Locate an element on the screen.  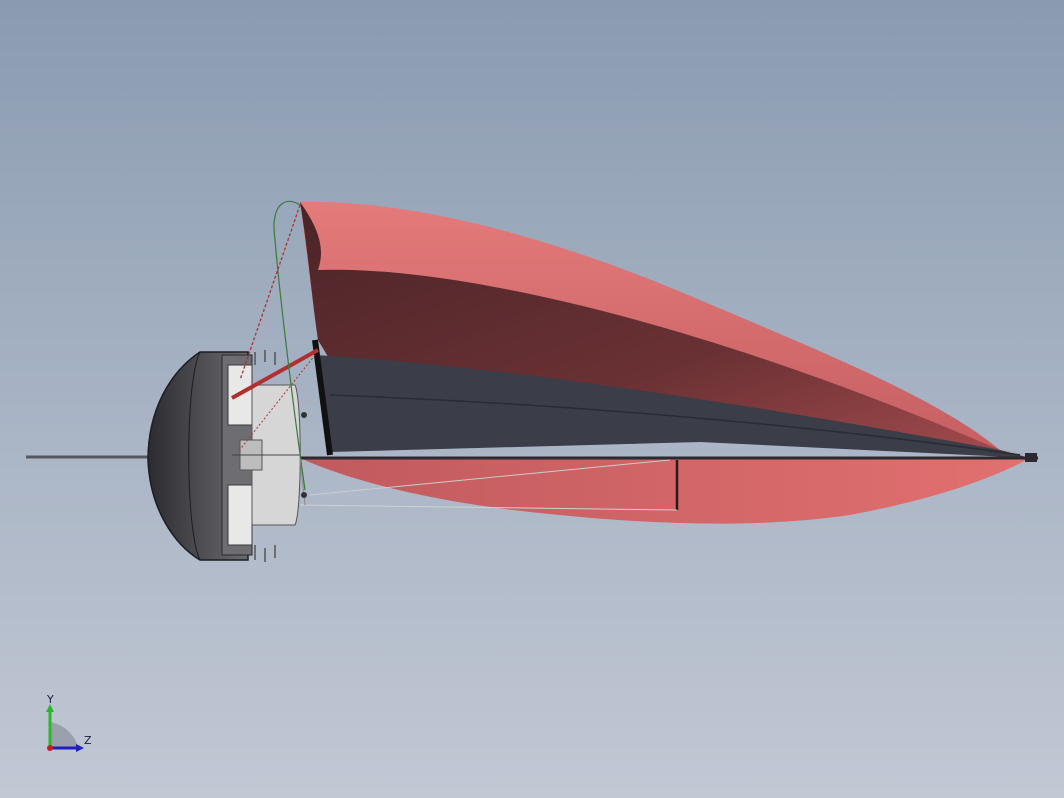
spinnaker-lower is located at coordinates (665, 491).